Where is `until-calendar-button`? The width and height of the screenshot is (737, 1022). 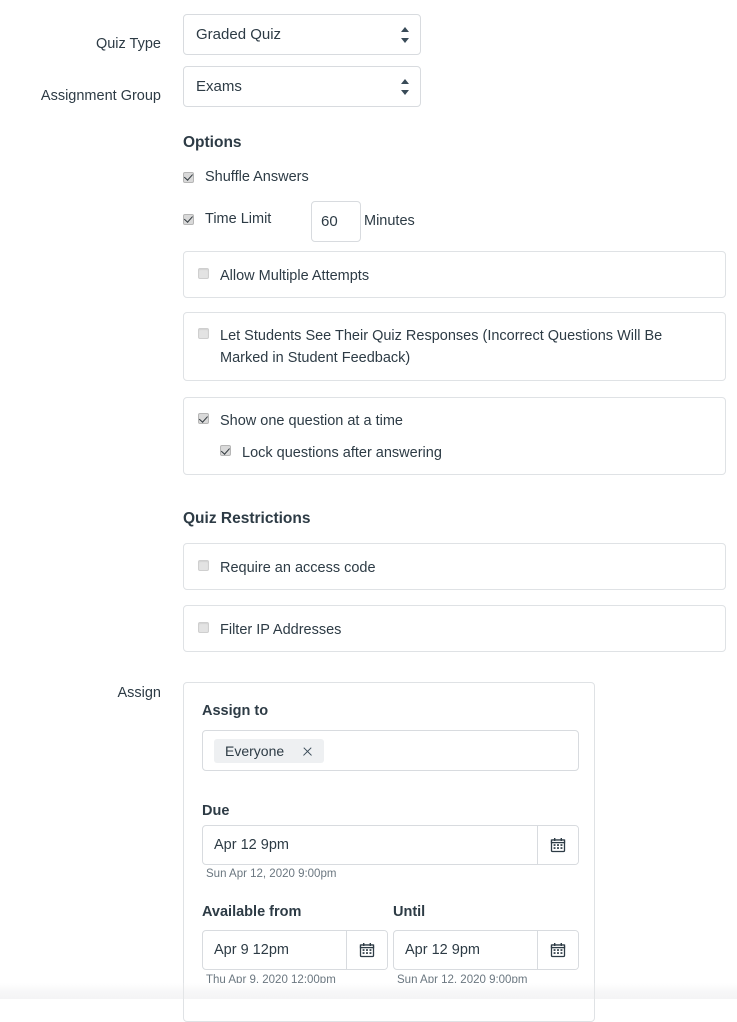 until-calendar-button is located at coordinates (557, 950).